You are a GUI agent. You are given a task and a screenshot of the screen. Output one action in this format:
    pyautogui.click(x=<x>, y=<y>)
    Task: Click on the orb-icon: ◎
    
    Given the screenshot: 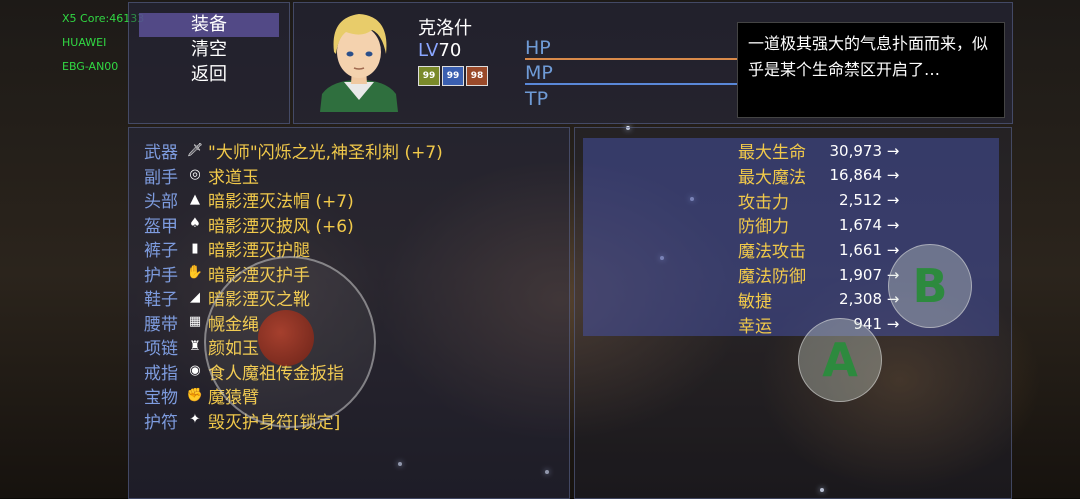 What is the action you would take?
    pyautogui.click(x=195, y=174)
    